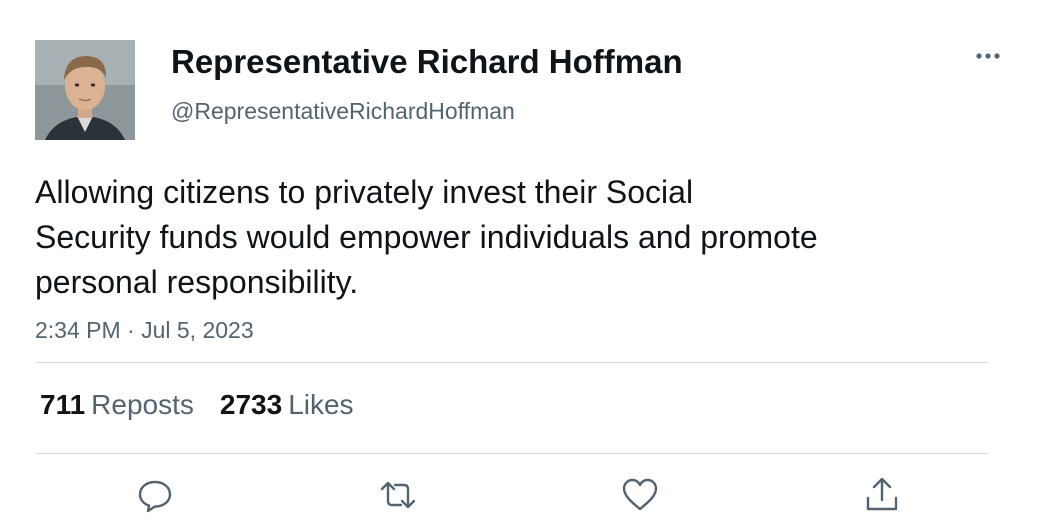 The width and height of the screenshot is (1050, 525). What do you see at coordinates (398, 495) in the screenshot?
I see `repost-icon` at bounding box center [398, 495].